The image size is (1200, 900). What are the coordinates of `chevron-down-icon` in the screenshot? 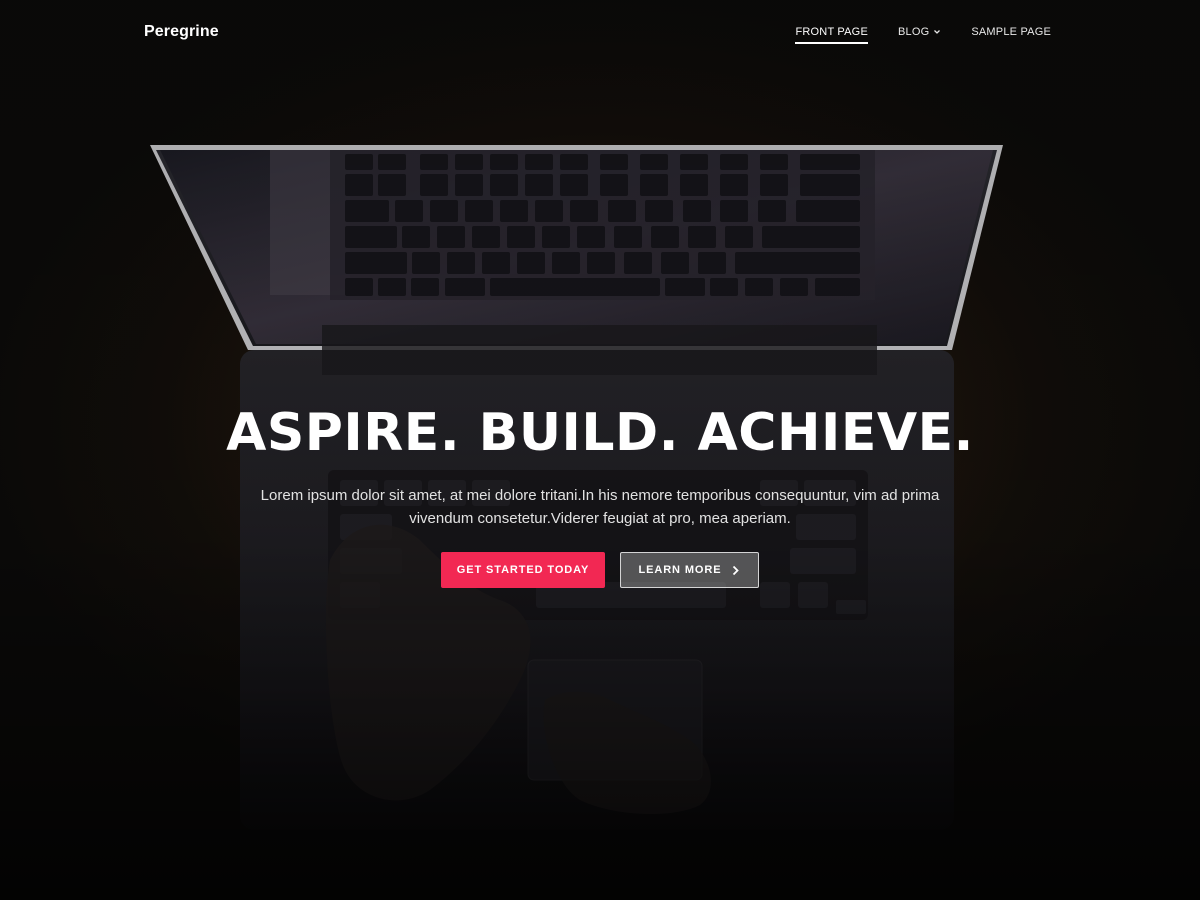 It's located at (937, 32).